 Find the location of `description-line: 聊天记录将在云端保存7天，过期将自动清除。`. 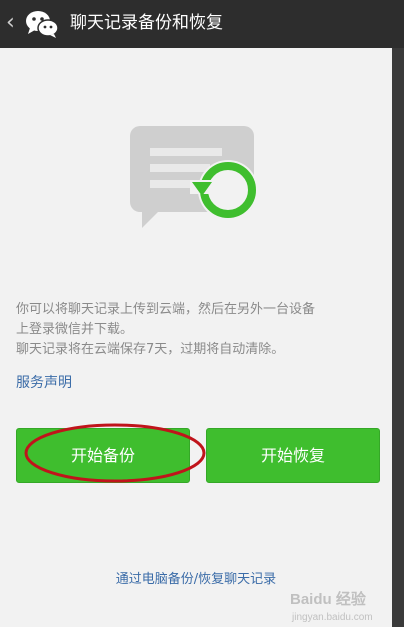

description-line: 聊天记录将在云端保存7天，过期将自动清除。 is located at coordinates (150, 349).